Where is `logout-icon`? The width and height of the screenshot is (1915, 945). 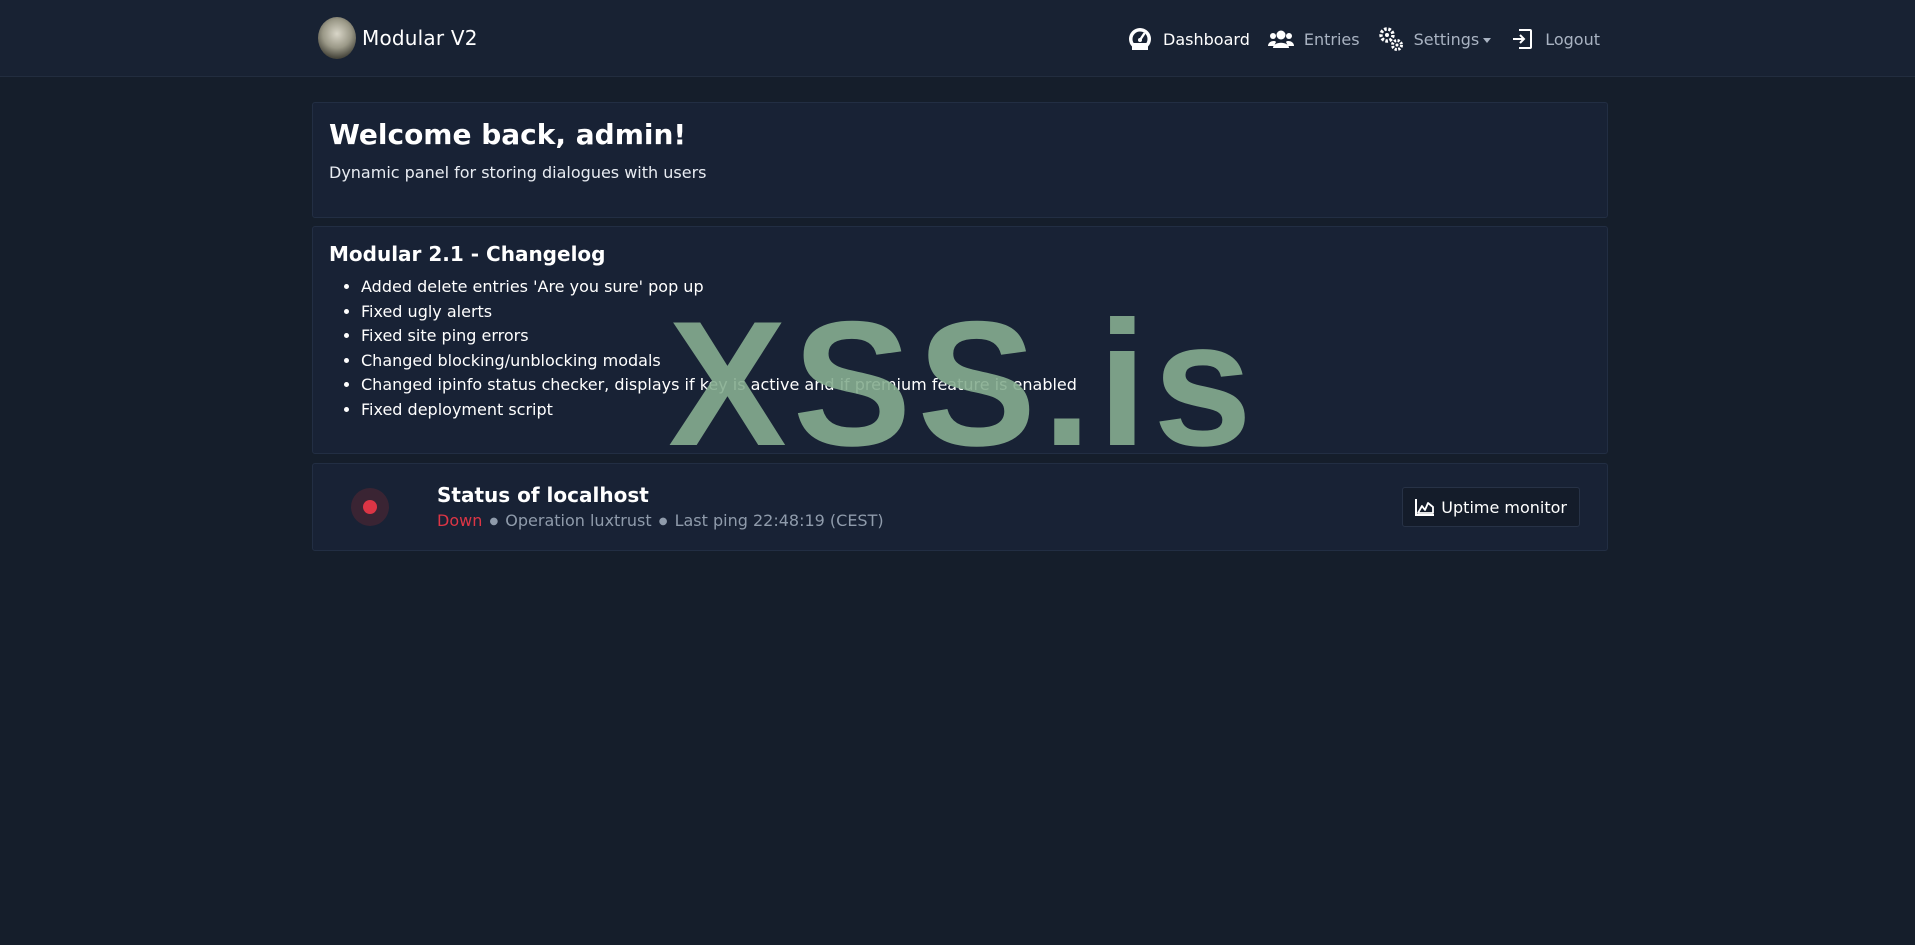 logout-icon is located at coordinates (1522, 39).